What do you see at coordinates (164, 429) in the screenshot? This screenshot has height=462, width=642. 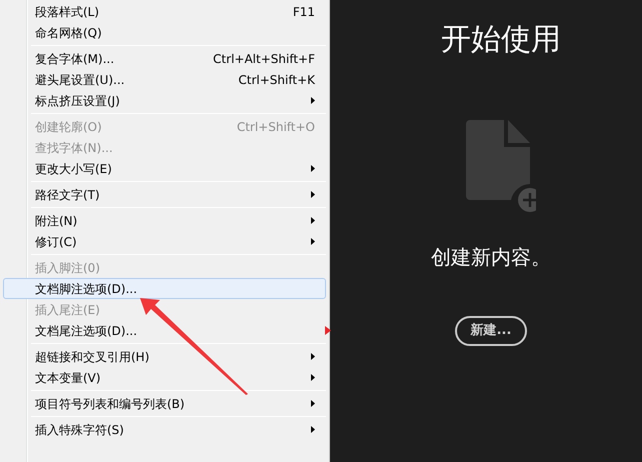 I see `menu-item: 插入特殊字符(S)` at bounding box center [164, 429].